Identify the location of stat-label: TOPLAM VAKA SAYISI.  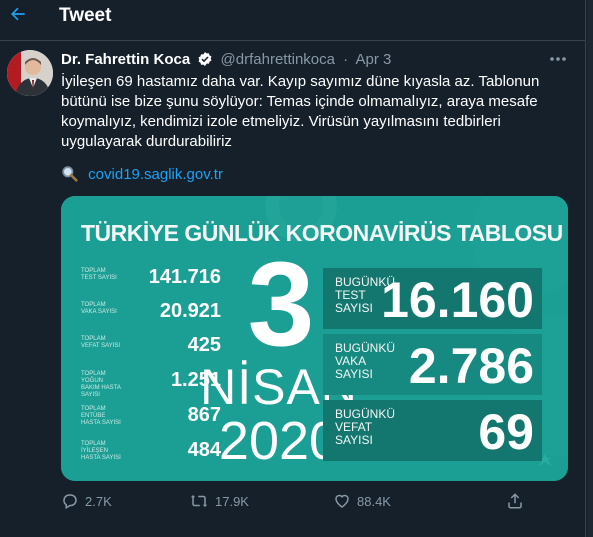
(99, 308).